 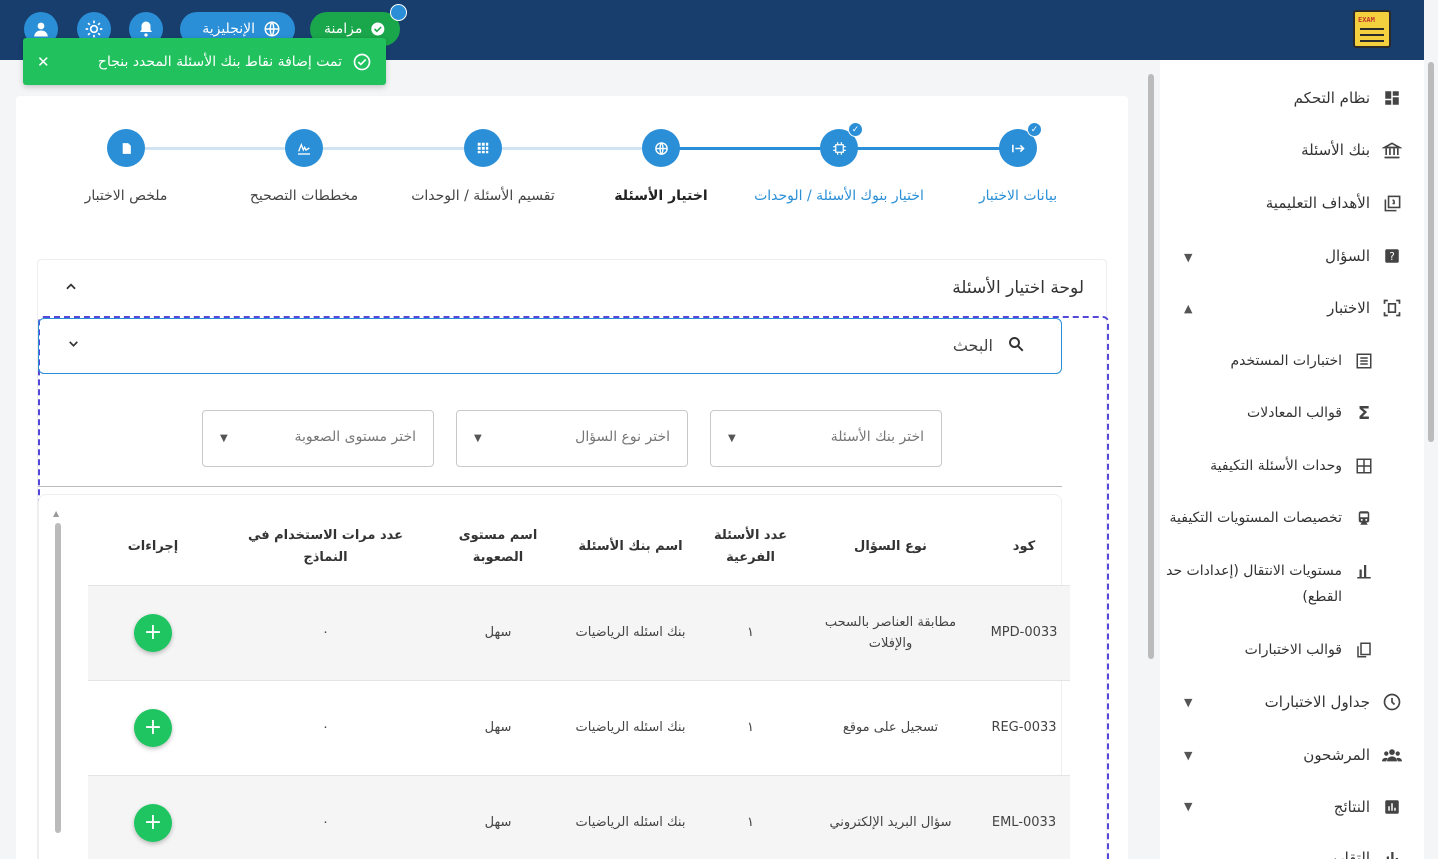 What do you see at coordinates (43, 62) in the screenshot?
I see `toast-close-button: ✕` at bounding box center [43, 62].